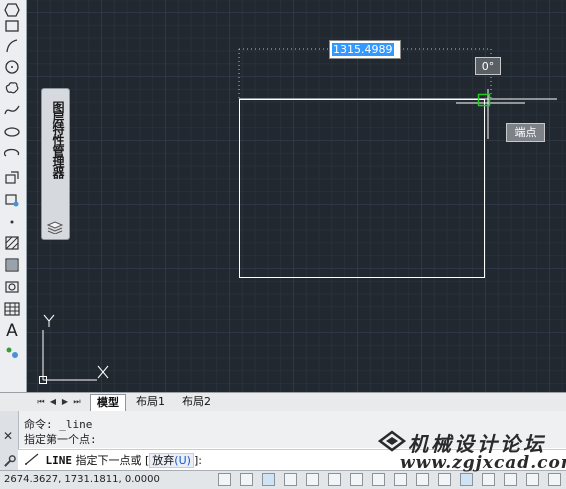 The image size is (566, 489). What do you see at coordinates (12, 26) in the screenshot?
I see `rectangle-icon` at bounding box center [12, 26].